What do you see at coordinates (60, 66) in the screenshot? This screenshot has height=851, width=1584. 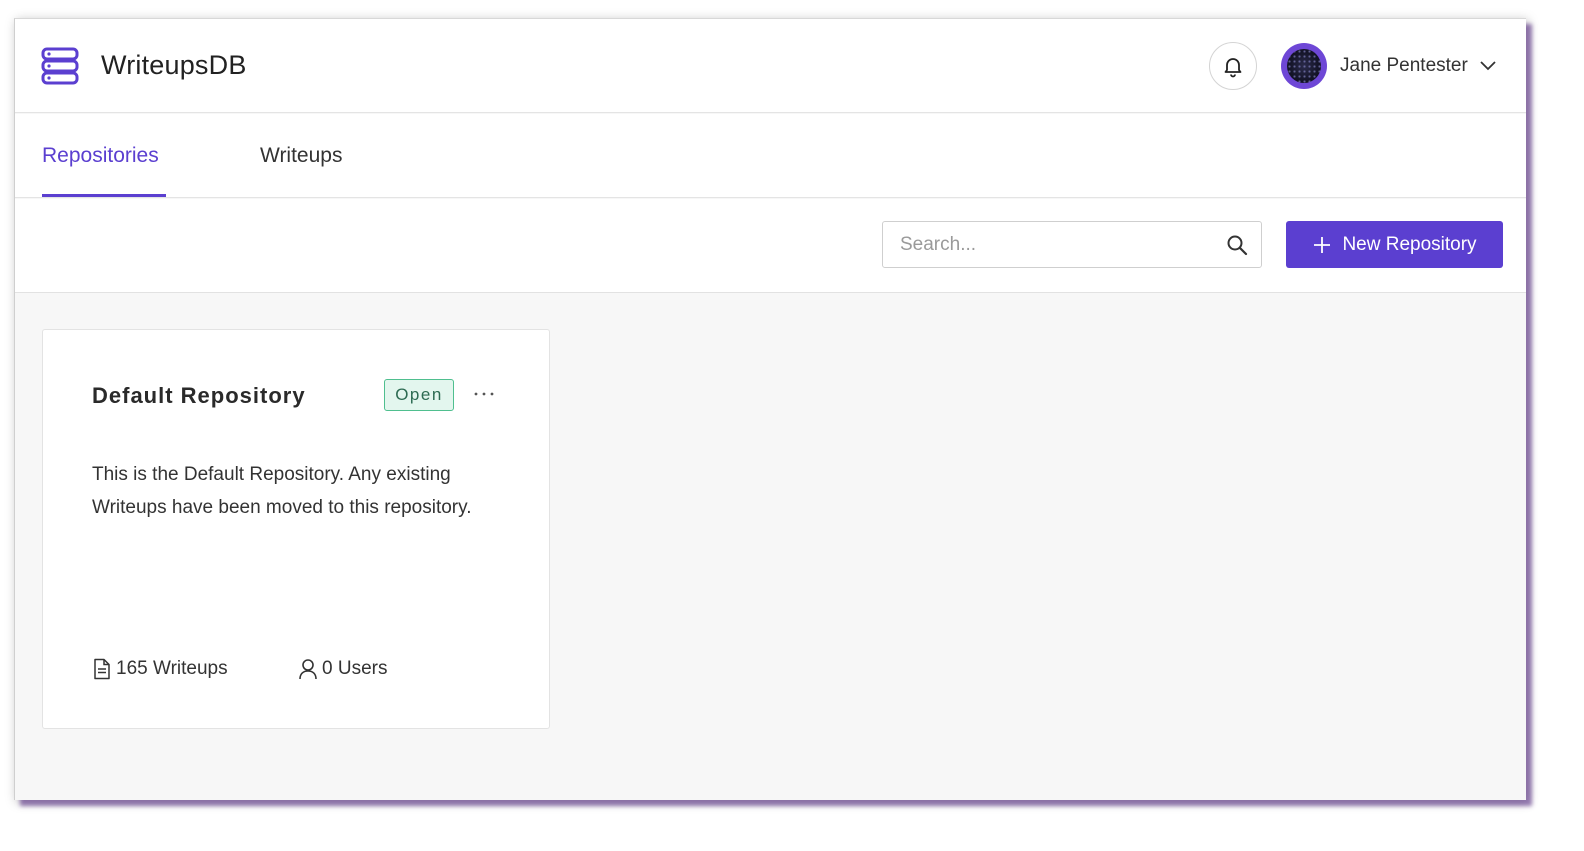 I see `database-icon` at bounding box center [60, 66].